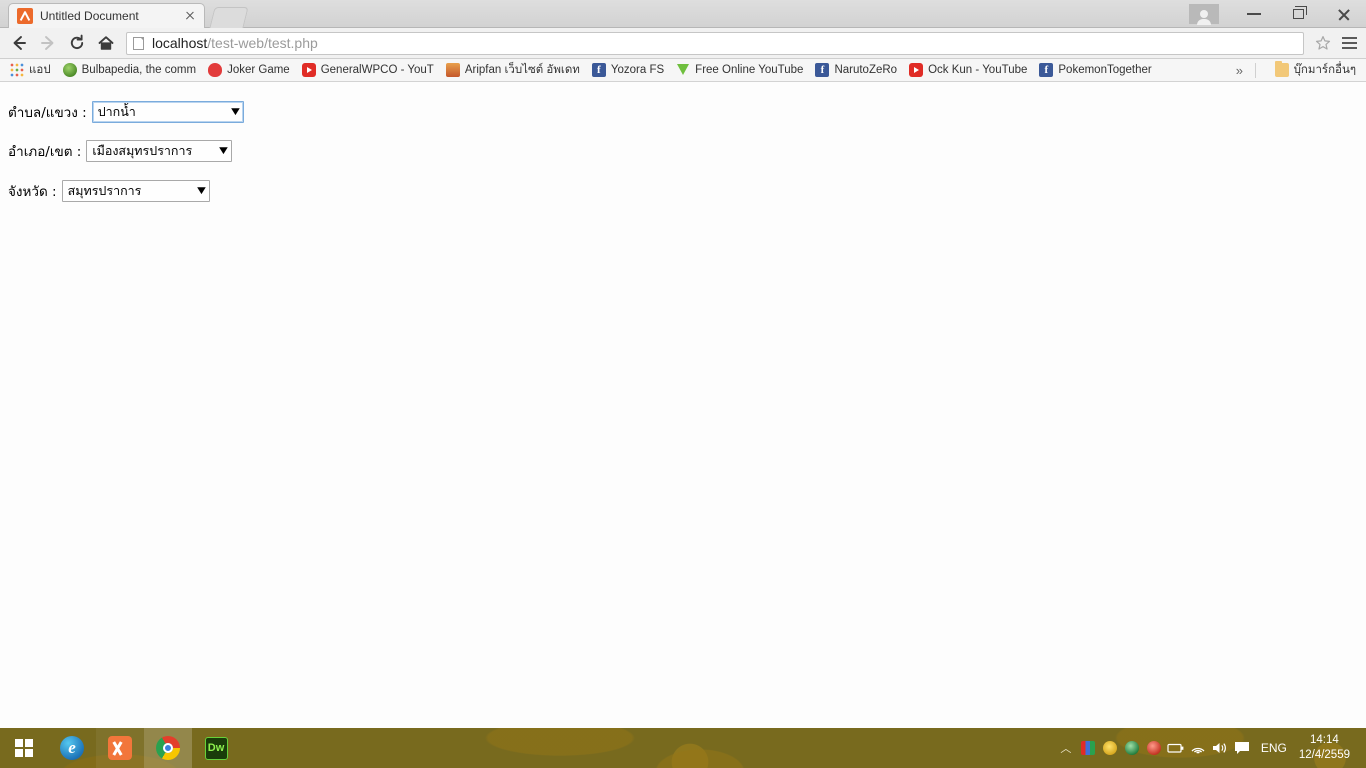 The width and height of the screenshot is (1366, 768). I want to click on bookmark-label: Free Online YouTube, so click(749, 70).